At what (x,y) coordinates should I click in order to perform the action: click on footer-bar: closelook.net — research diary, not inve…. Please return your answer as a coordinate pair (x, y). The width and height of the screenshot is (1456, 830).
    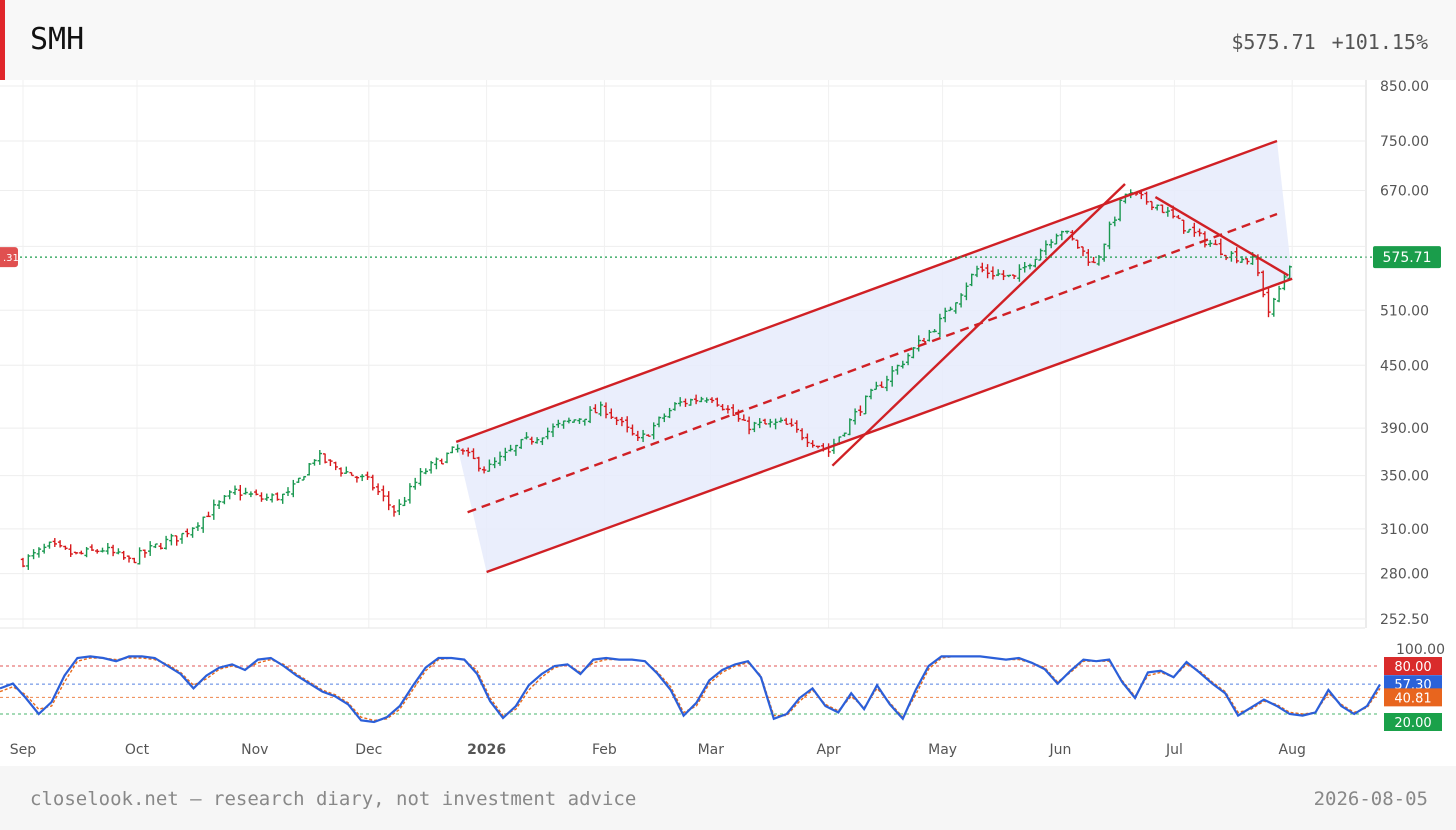
    Looking at the image, I should click on (728, 798).